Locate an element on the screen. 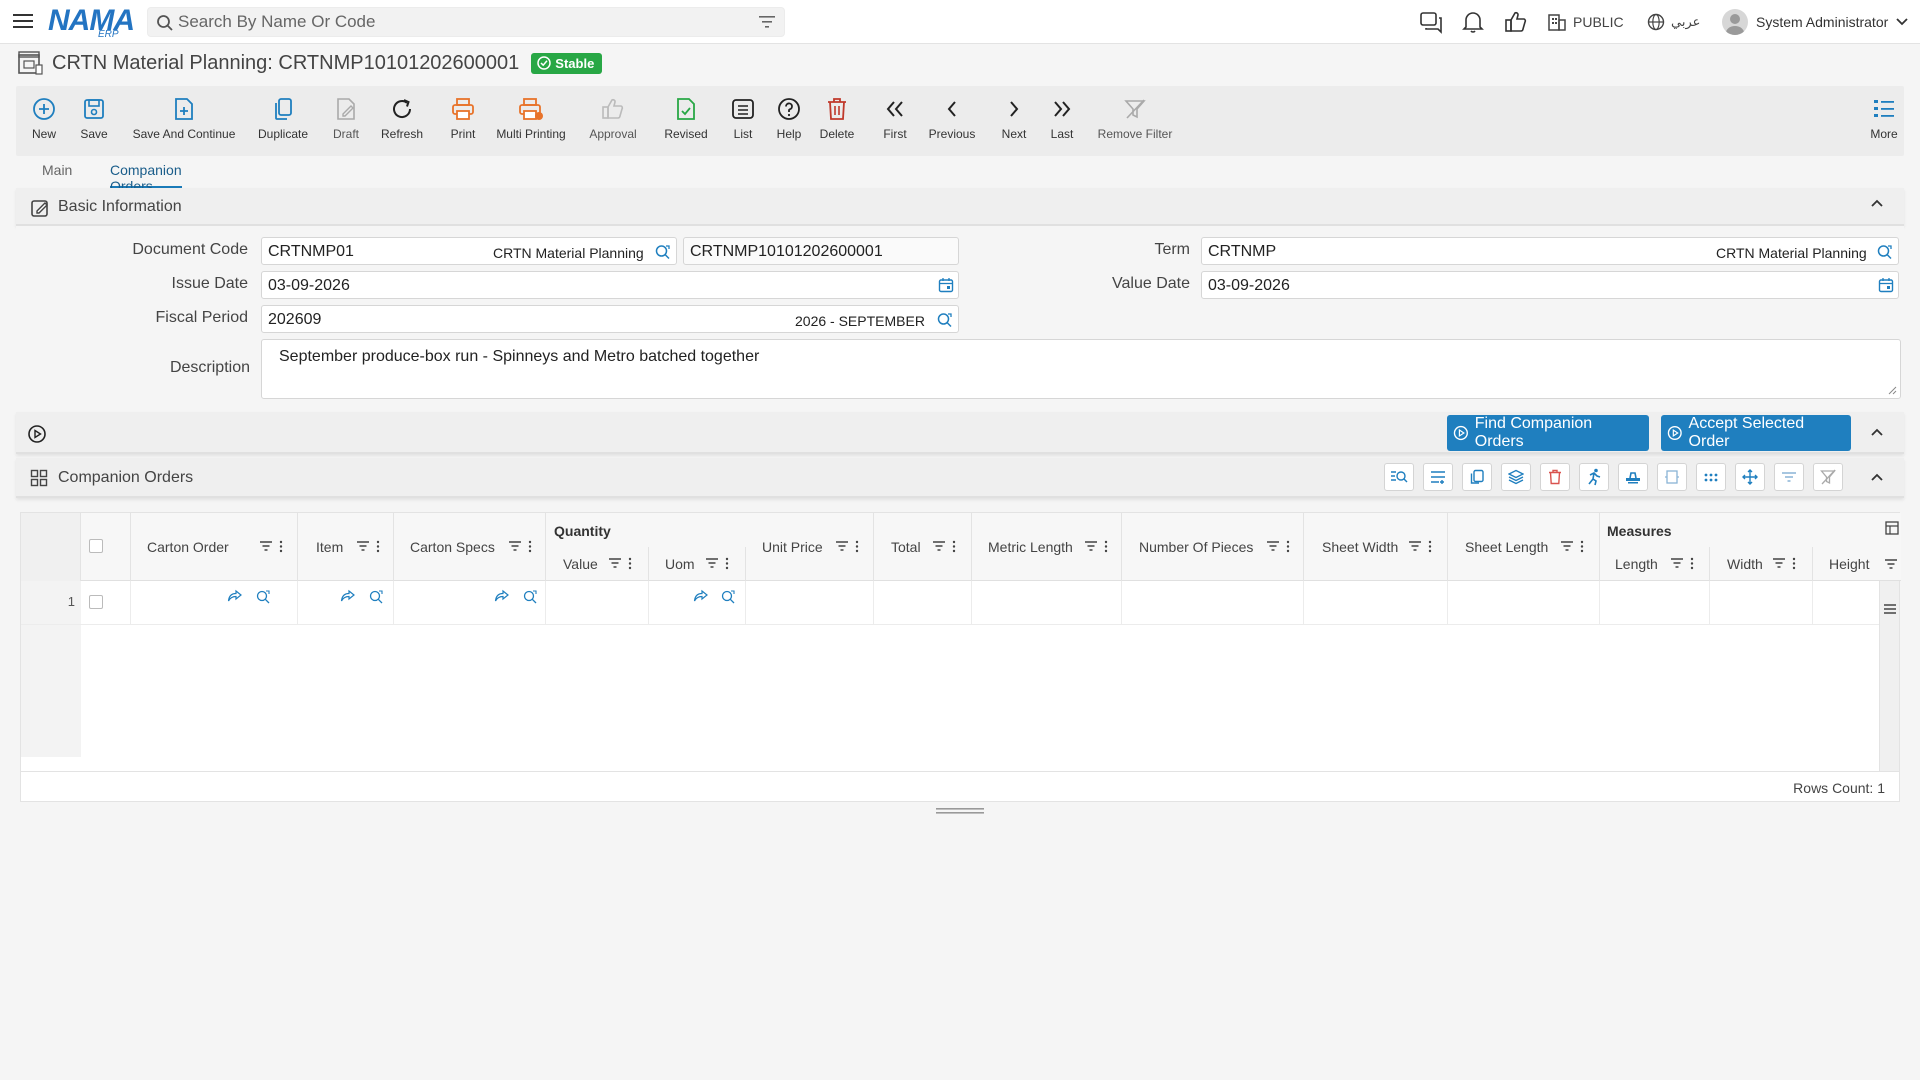  company-selector: PUBLIC is located at coordinates (1585, 22).